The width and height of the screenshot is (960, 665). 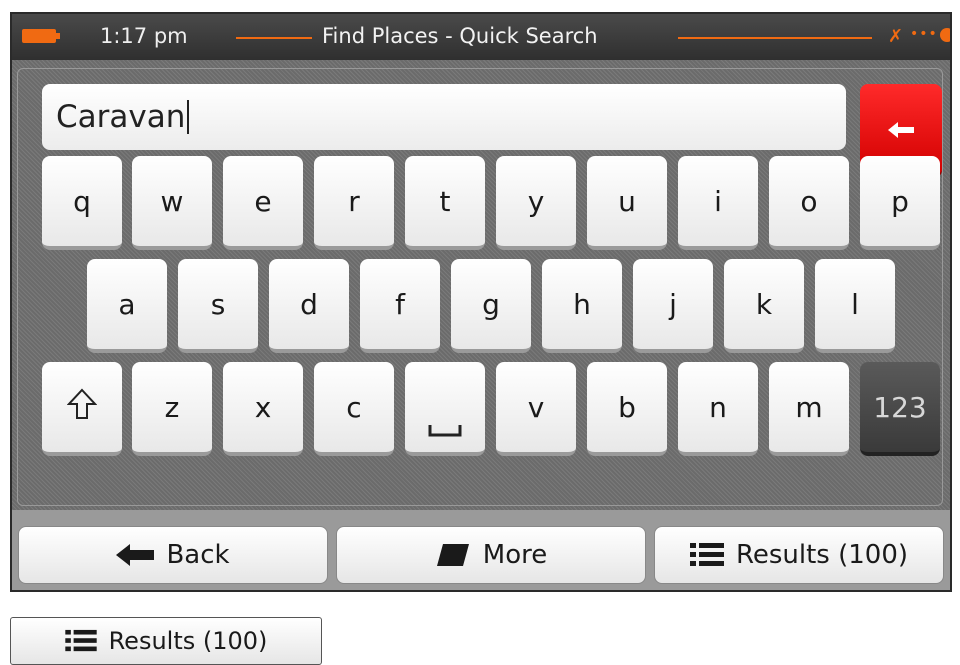 I want to click on key-s: s, so click(x=218, y=306).